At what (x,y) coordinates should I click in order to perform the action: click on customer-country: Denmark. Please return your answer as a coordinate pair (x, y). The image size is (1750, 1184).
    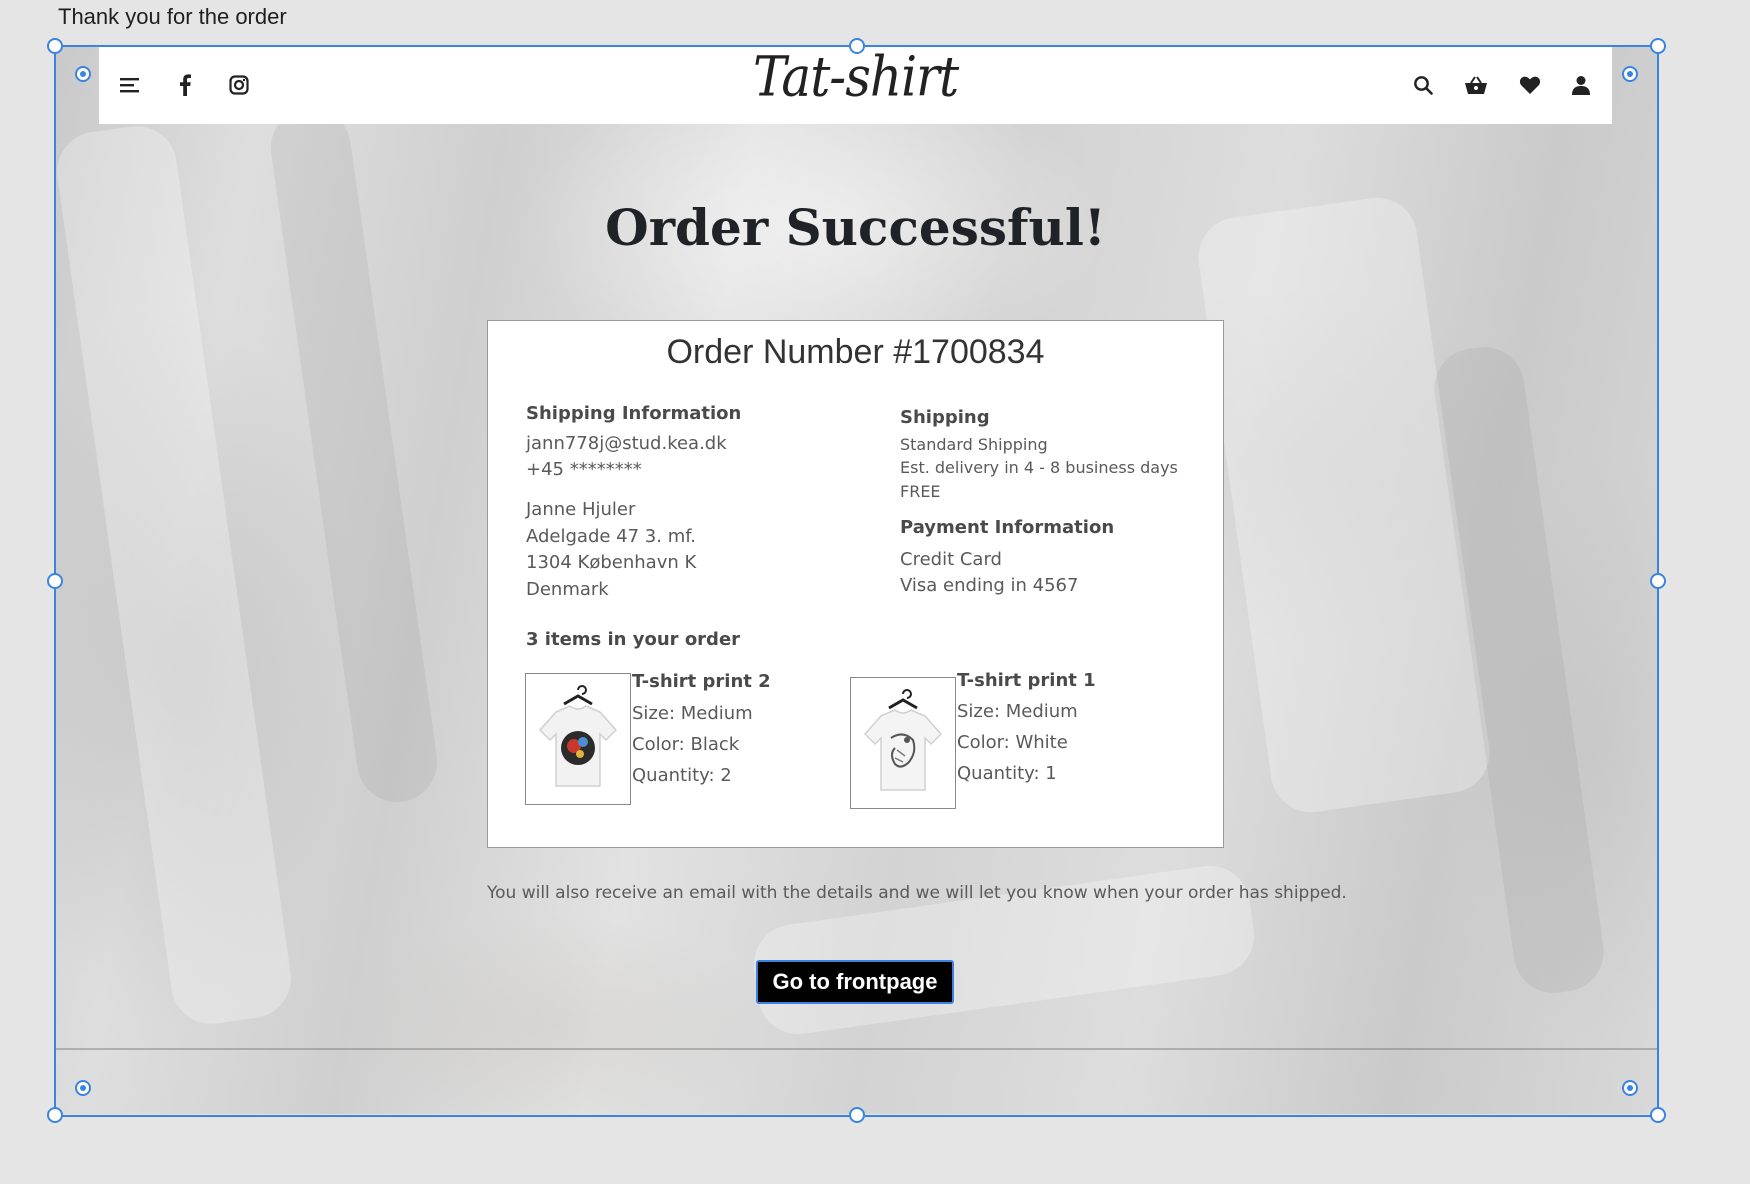
    Looking at the image, I should click on (567, 589).